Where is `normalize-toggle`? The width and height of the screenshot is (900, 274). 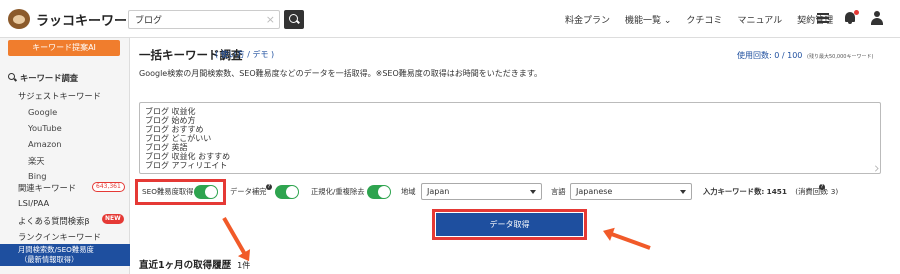
normalize-toggle is located at coordinates (379, 192).